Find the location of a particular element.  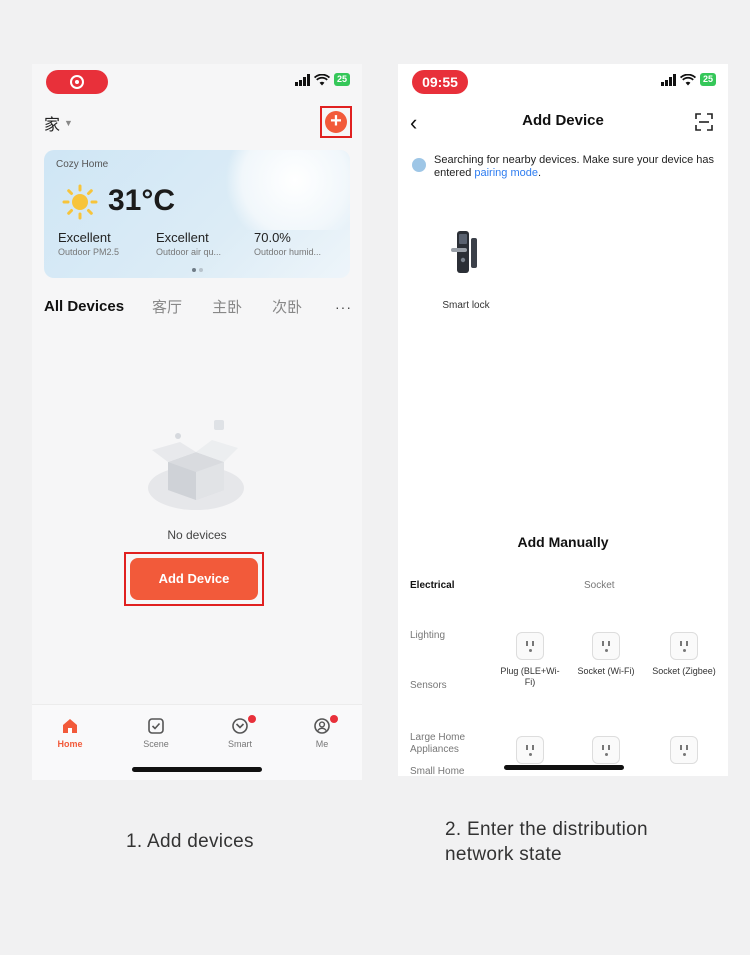

found-device-label: Smart lock is located at coordinates (466, 305).